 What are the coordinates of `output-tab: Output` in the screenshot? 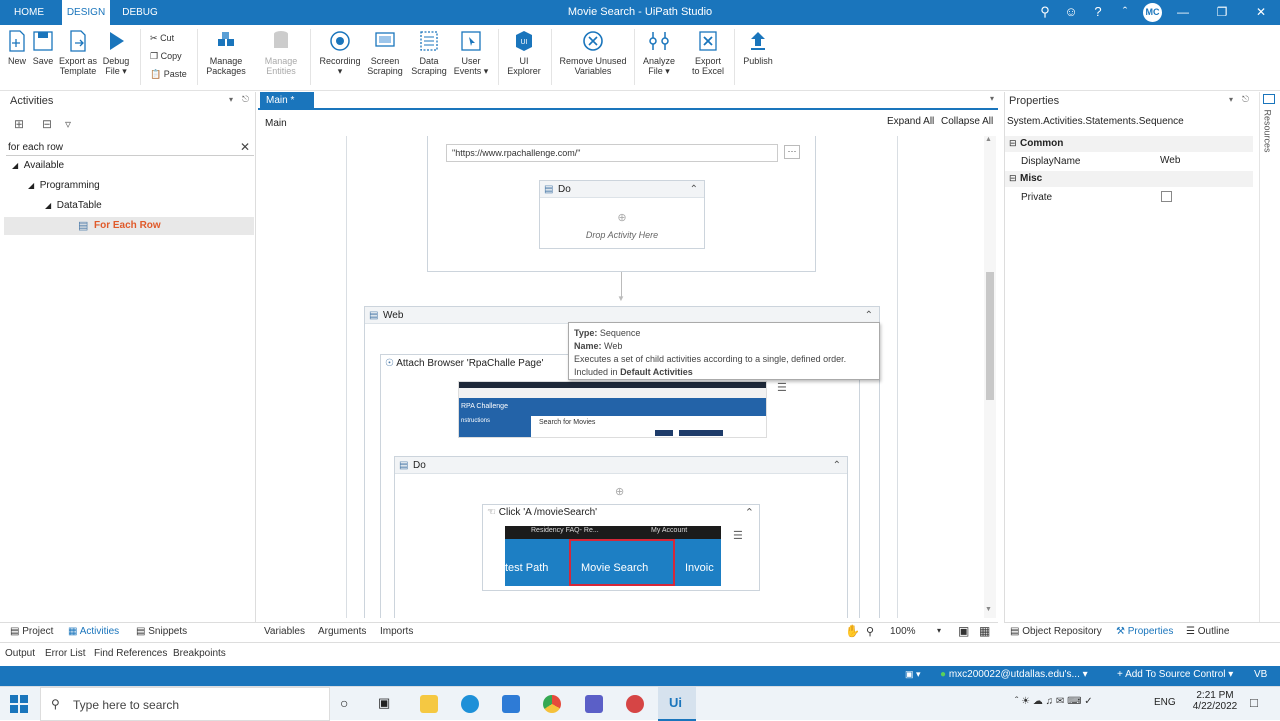 It's located at (20, 653).